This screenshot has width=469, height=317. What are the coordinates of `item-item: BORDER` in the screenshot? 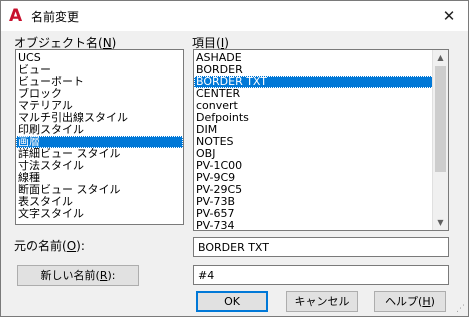 It's located at (321, 70).